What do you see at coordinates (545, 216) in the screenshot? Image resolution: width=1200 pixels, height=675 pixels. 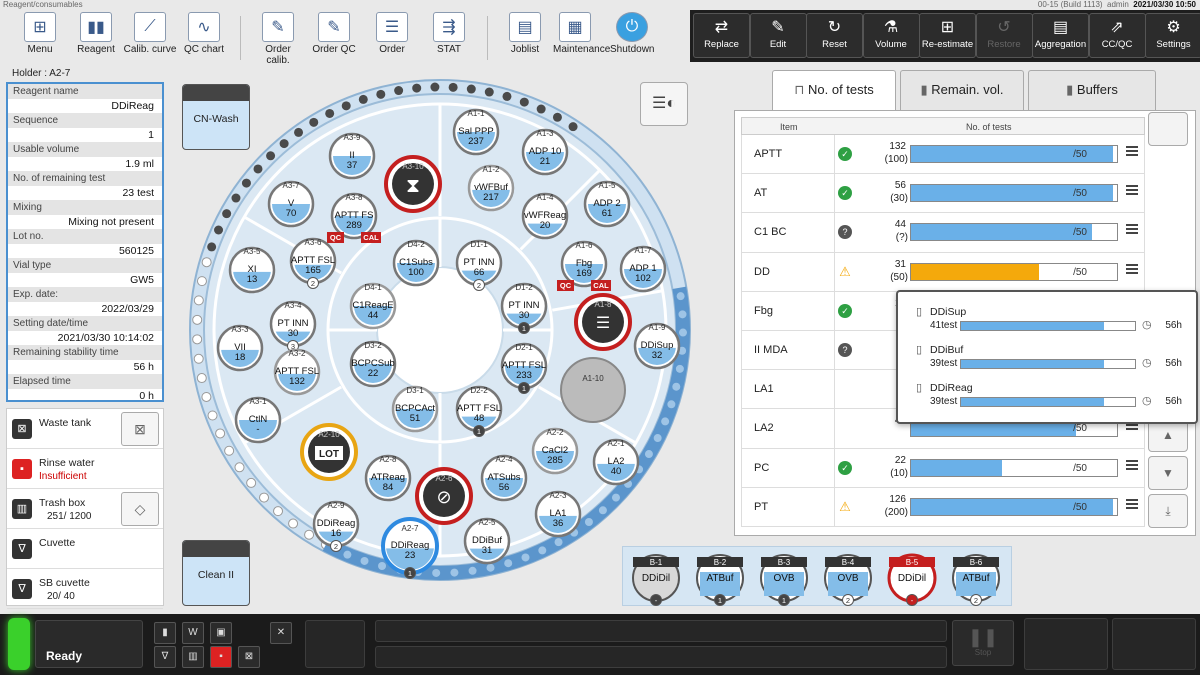 I see `vial-a1-4: A1-4vWFReag20` at bounding box center [545, 216].